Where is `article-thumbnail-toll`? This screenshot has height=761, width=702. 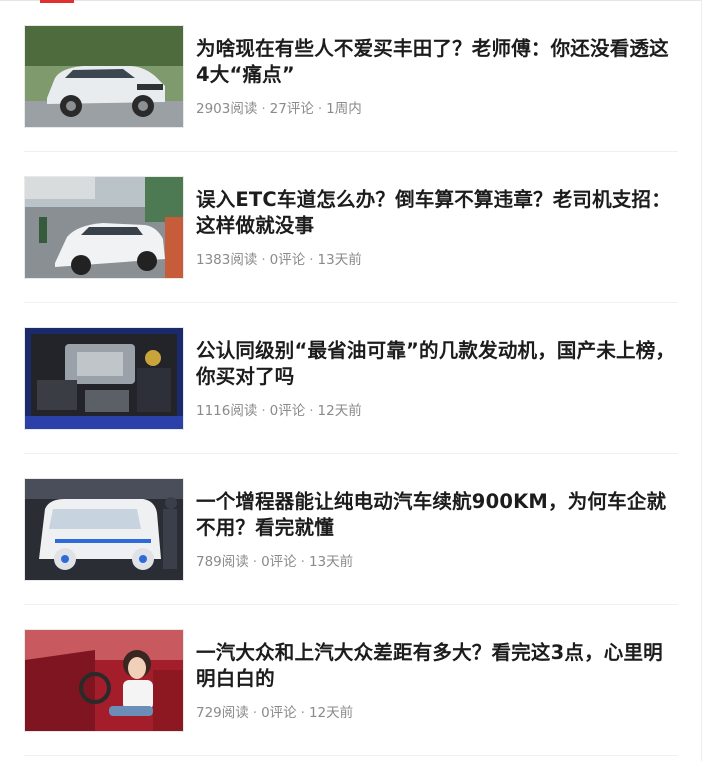 article-thumbnail-toll is located at coordinates (104, 227).